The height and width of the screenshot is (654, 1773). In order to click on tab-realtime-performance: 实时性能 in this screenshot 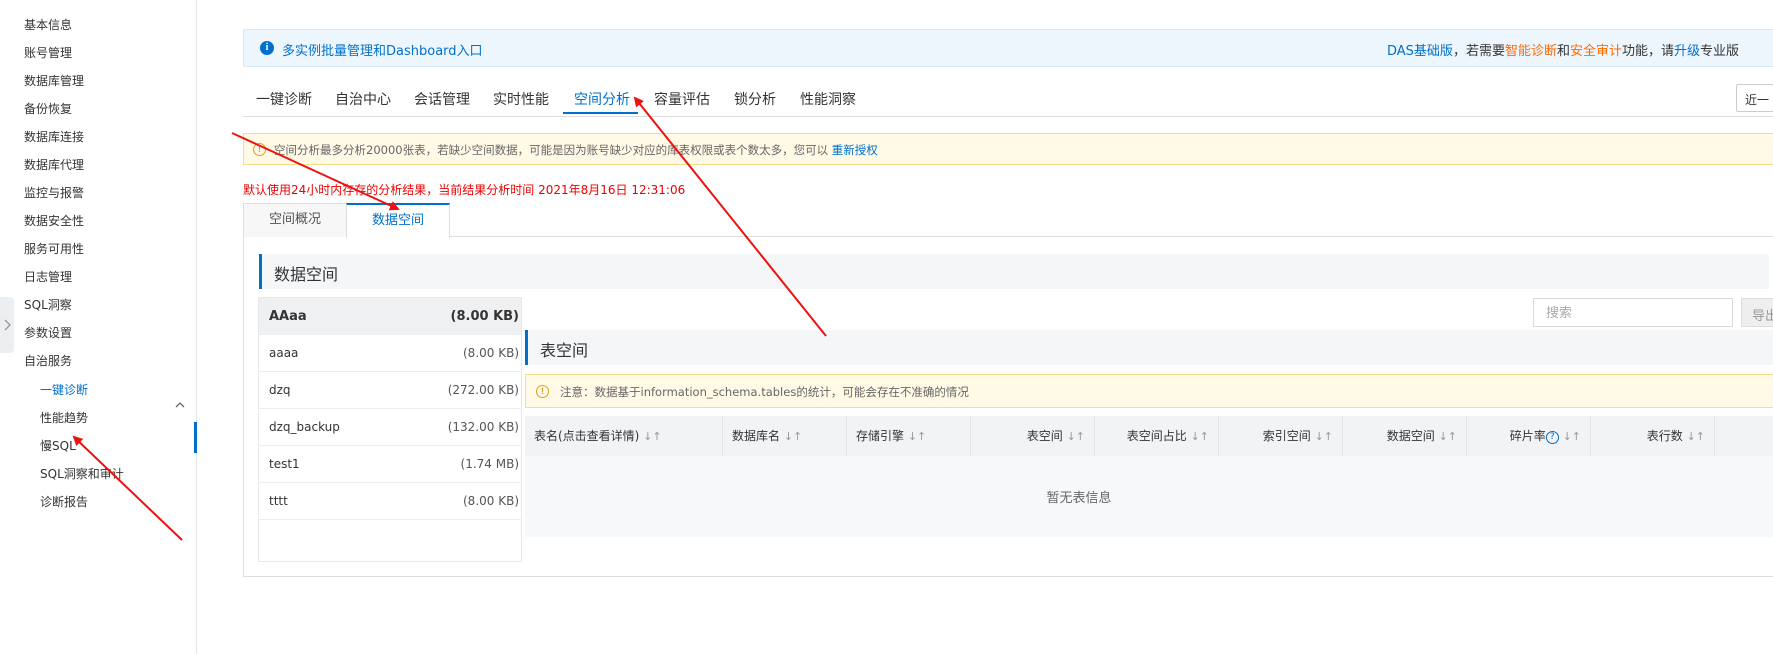, I will do `click(521, 99)`.